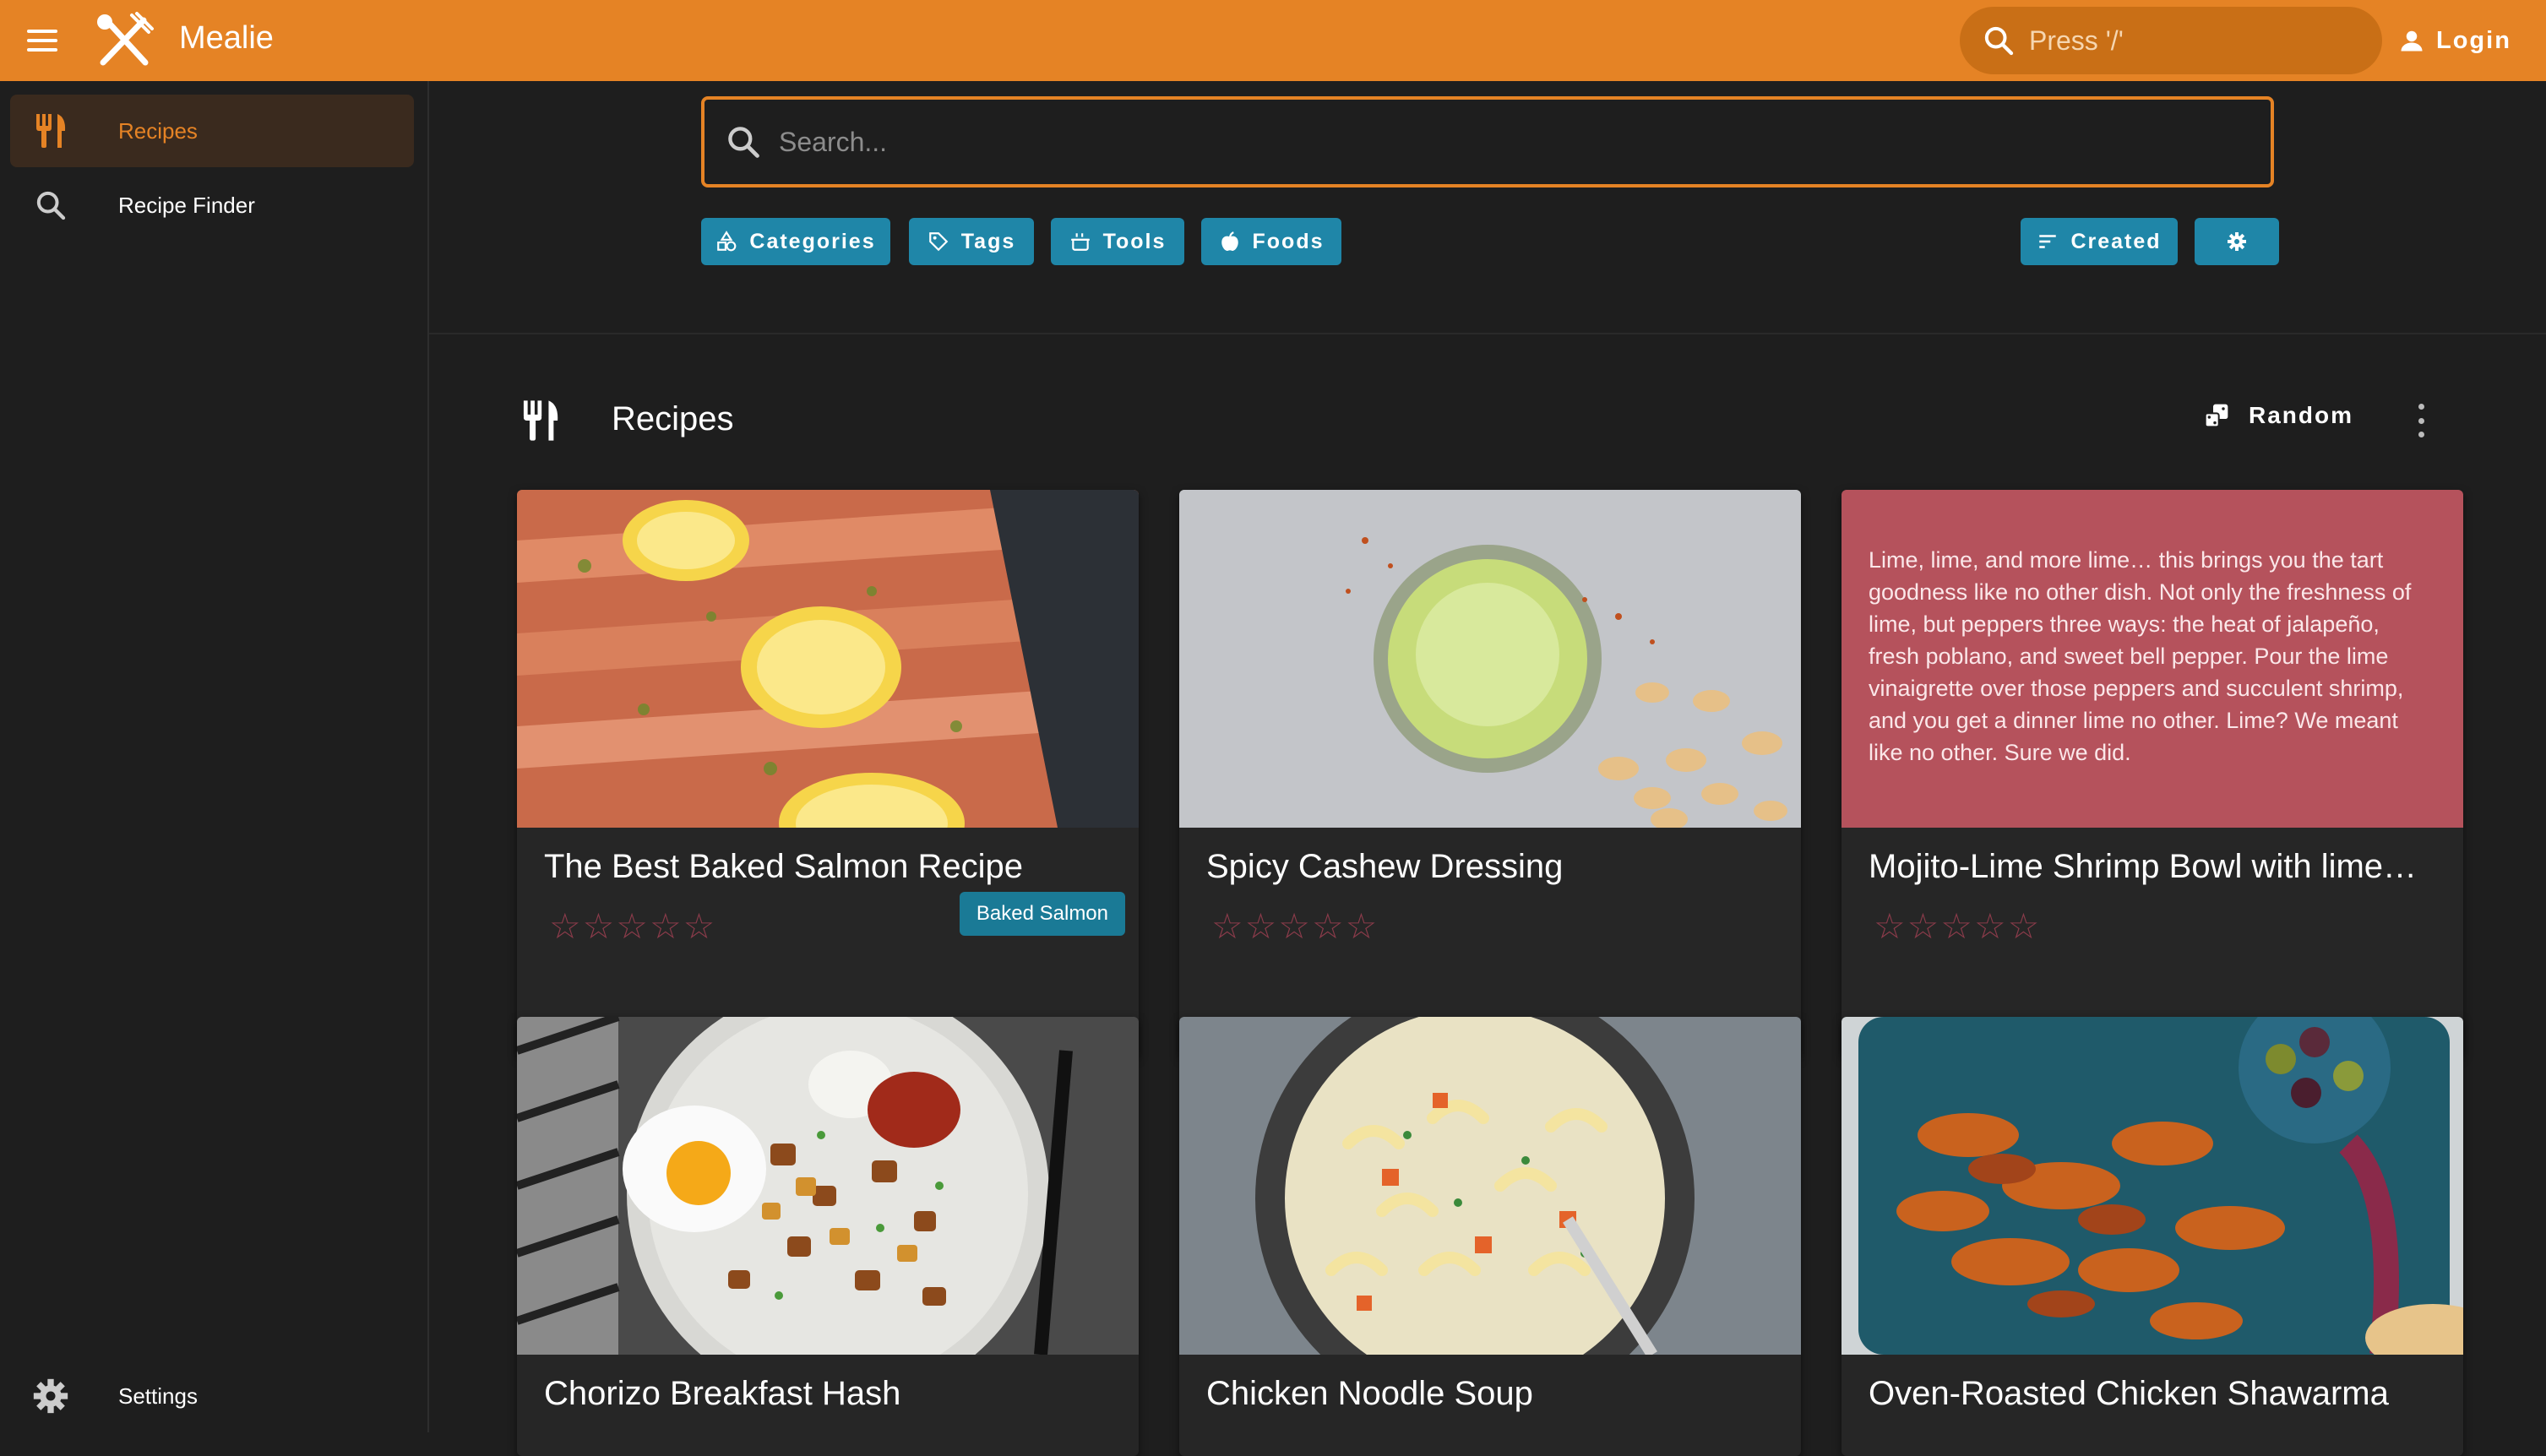 This screenshot has width=2546, height=1456. Describe the element at coordinates (2116, 241) in the screenshot. I see `sort-label: Created` at that location.